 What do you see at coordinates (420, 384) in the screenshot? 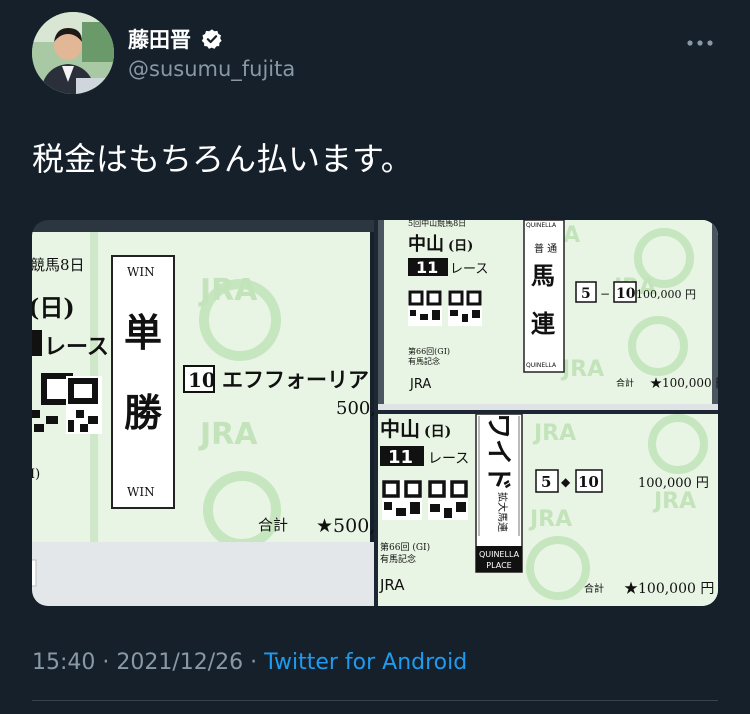
I see `ticket2-brand: JRA` at bounding box center [420, 384].